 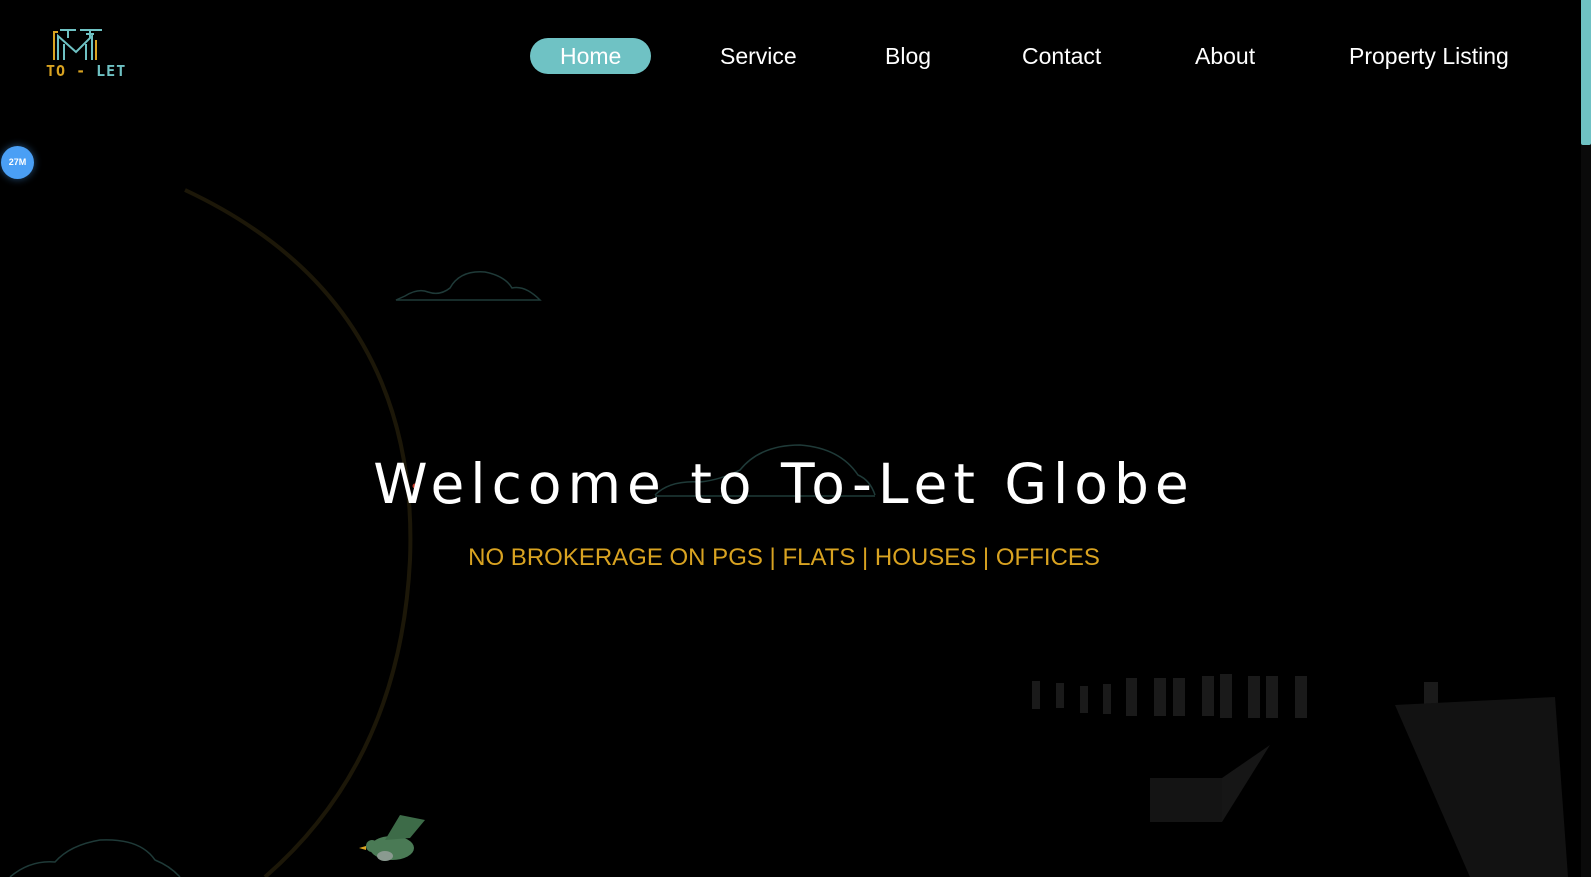 I want to click on site-logo: TO - LET, so click(x=91, y=55).